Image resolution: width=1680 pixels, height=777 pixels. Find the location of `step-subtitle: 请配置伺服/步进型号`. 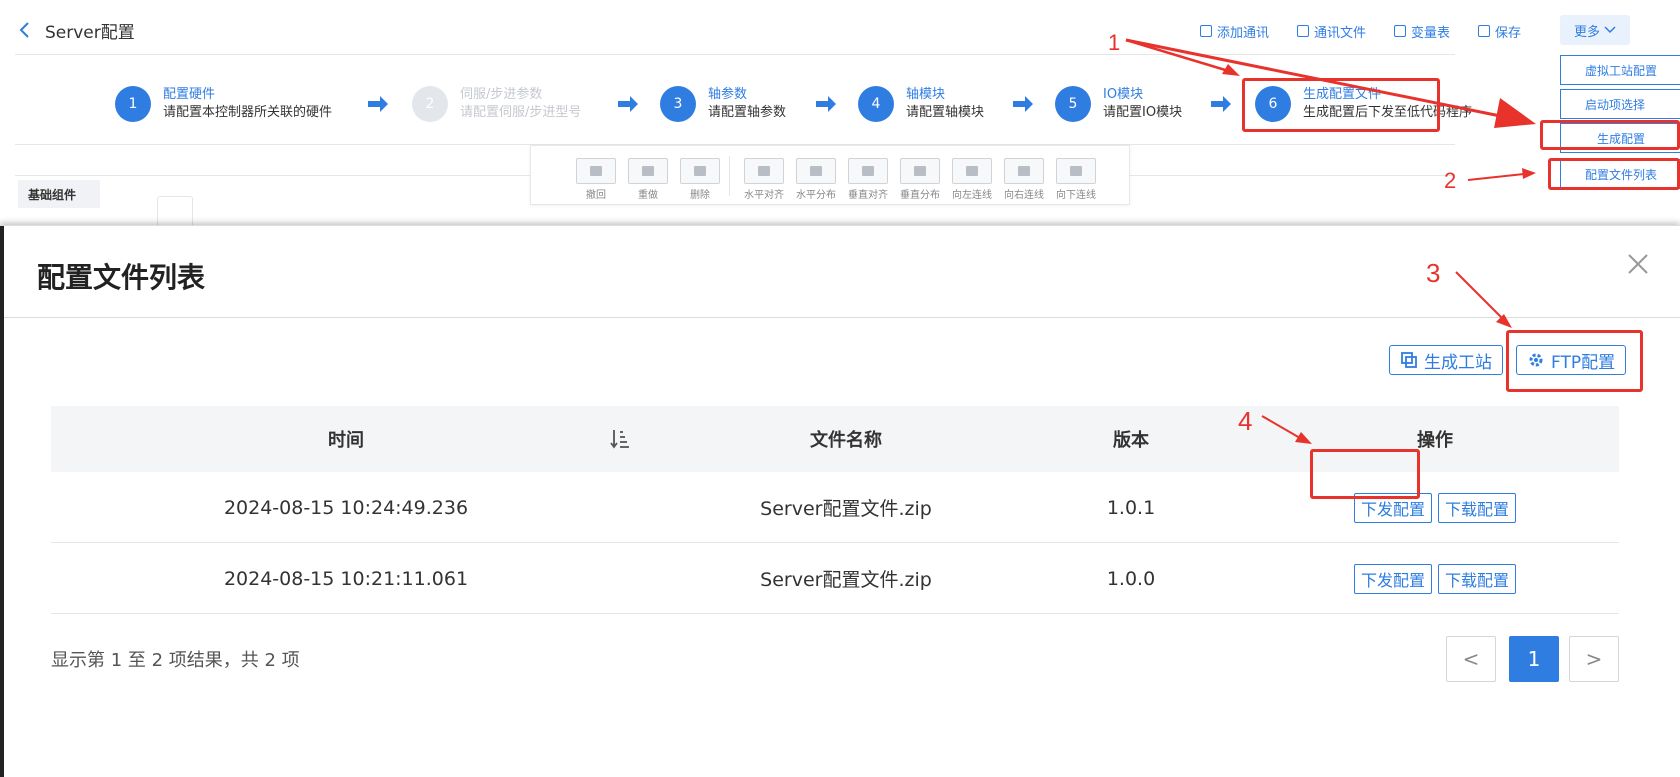

step-subtitle: 请配置伺服/步进型号 is located at coordinates (521, 112).